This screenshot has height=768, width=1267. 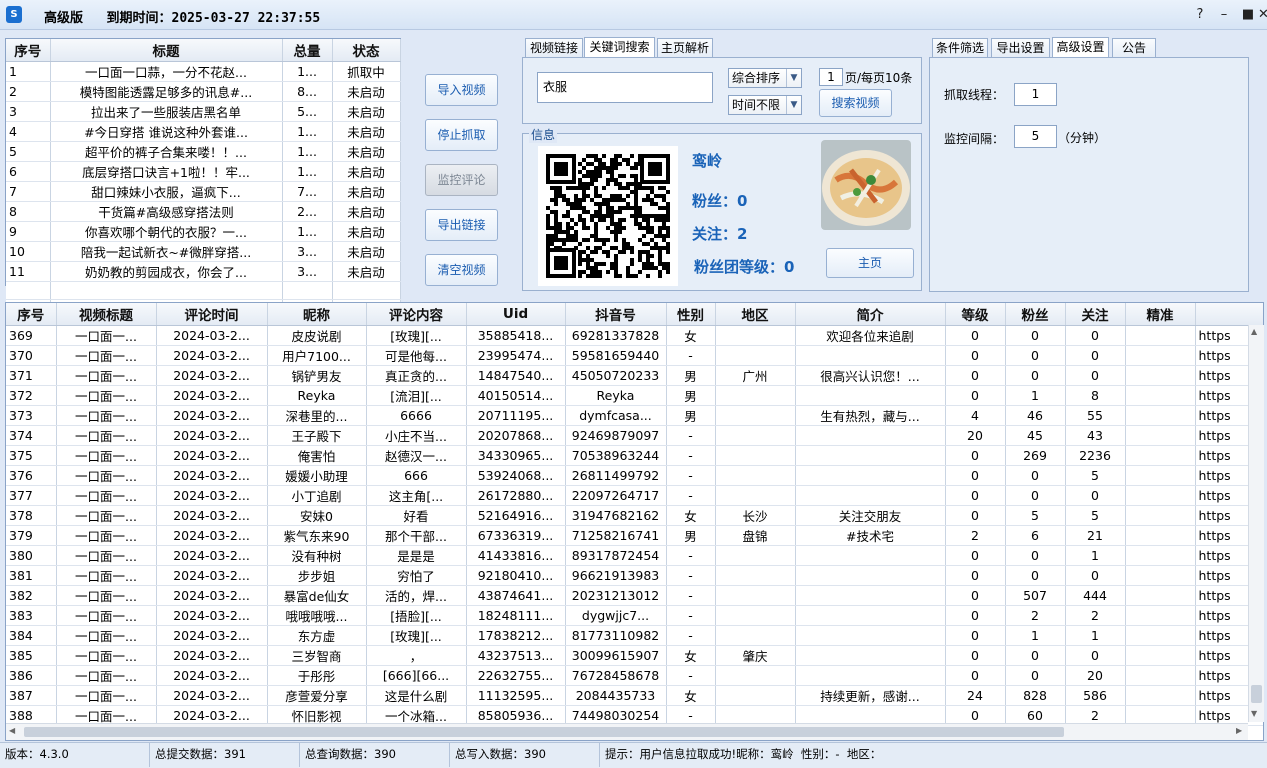 I want to click on vertical-scrollbar: ▲ ▼, so click(x=1256, y=523).